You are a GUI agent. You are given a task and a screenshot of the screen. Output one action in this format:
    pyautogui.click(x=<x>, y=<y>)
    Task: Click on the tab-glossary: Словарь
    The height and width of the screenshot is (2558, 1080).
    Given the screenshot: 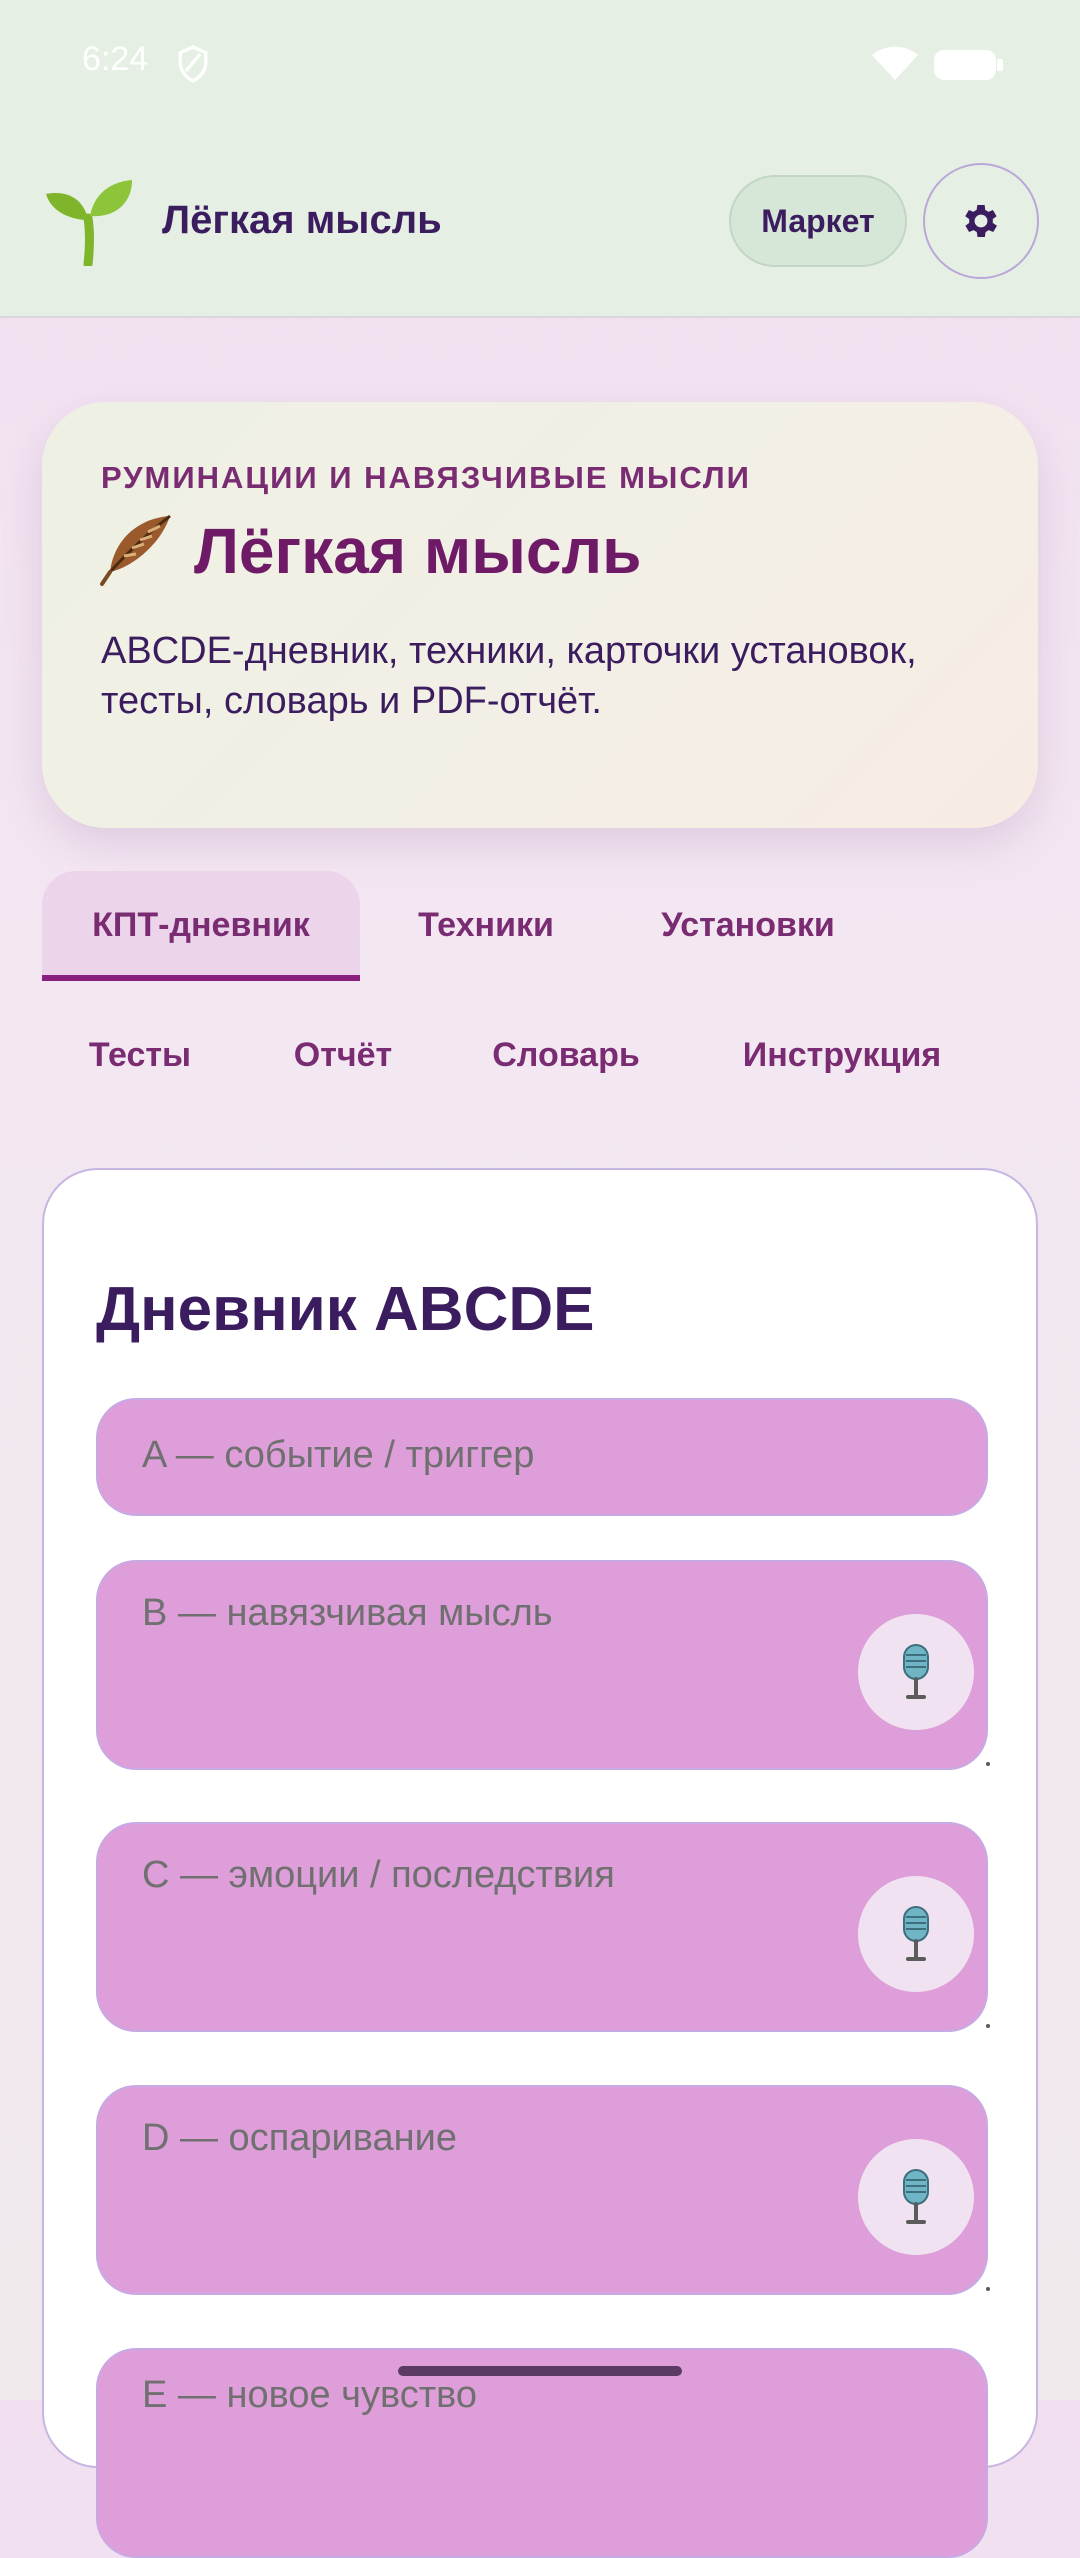 What is the action you would take?
    pyautogui.click(x=566, y=1055)
    